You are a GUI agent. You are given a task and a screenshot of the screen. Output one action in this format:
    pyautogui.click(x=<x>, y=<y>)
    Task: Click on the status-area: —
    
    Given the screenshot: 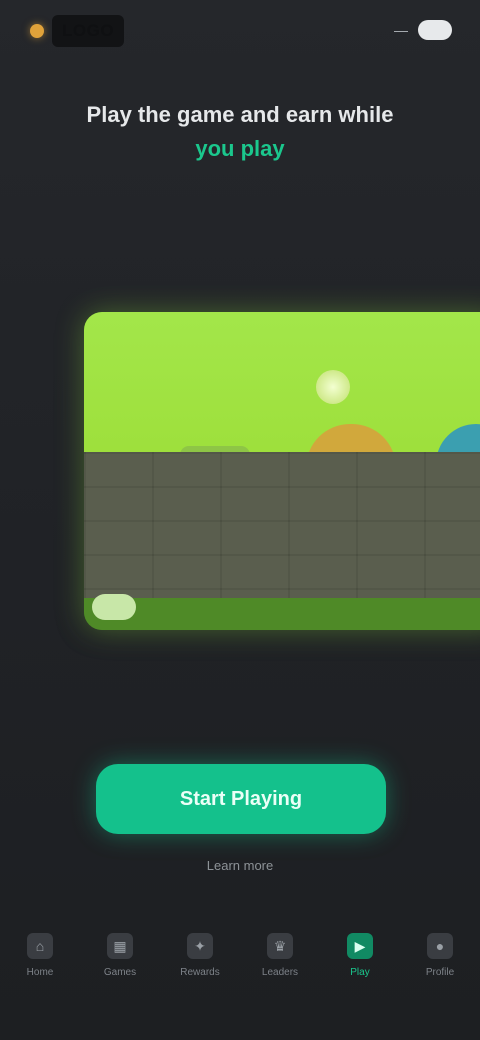 What is the action you would take?
    pyautogui.click(x=423, y=30)
    